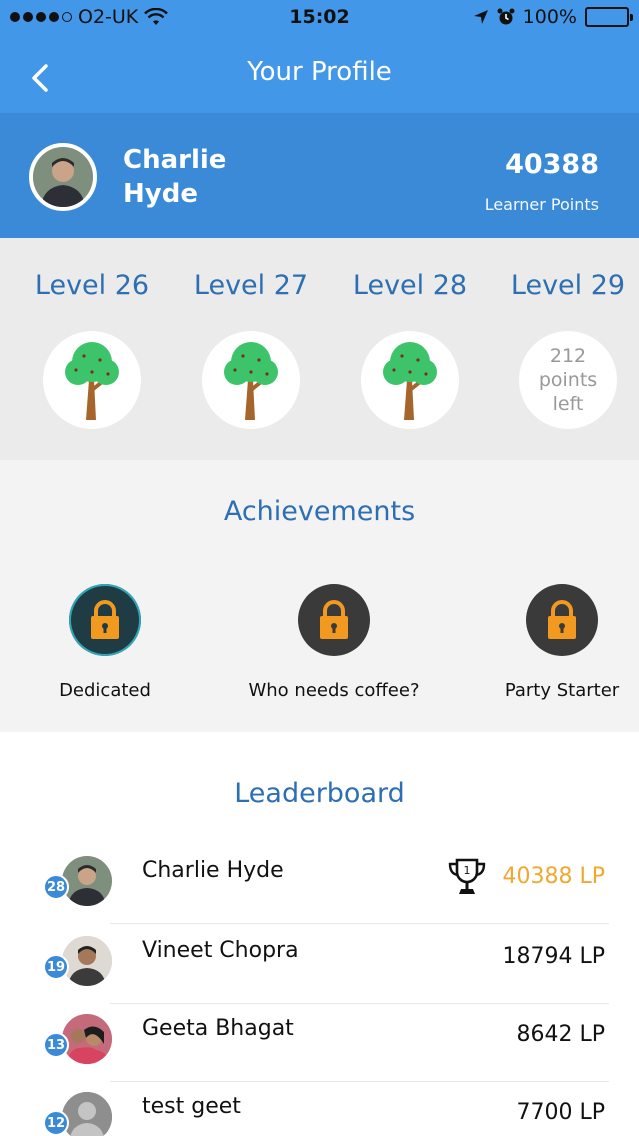 This screenshot has height=1136, width=639. What do you see at coordinates (549, 17) in the screenshot?
I see `battery-percent: 100%` at bounding box center [549, 17].